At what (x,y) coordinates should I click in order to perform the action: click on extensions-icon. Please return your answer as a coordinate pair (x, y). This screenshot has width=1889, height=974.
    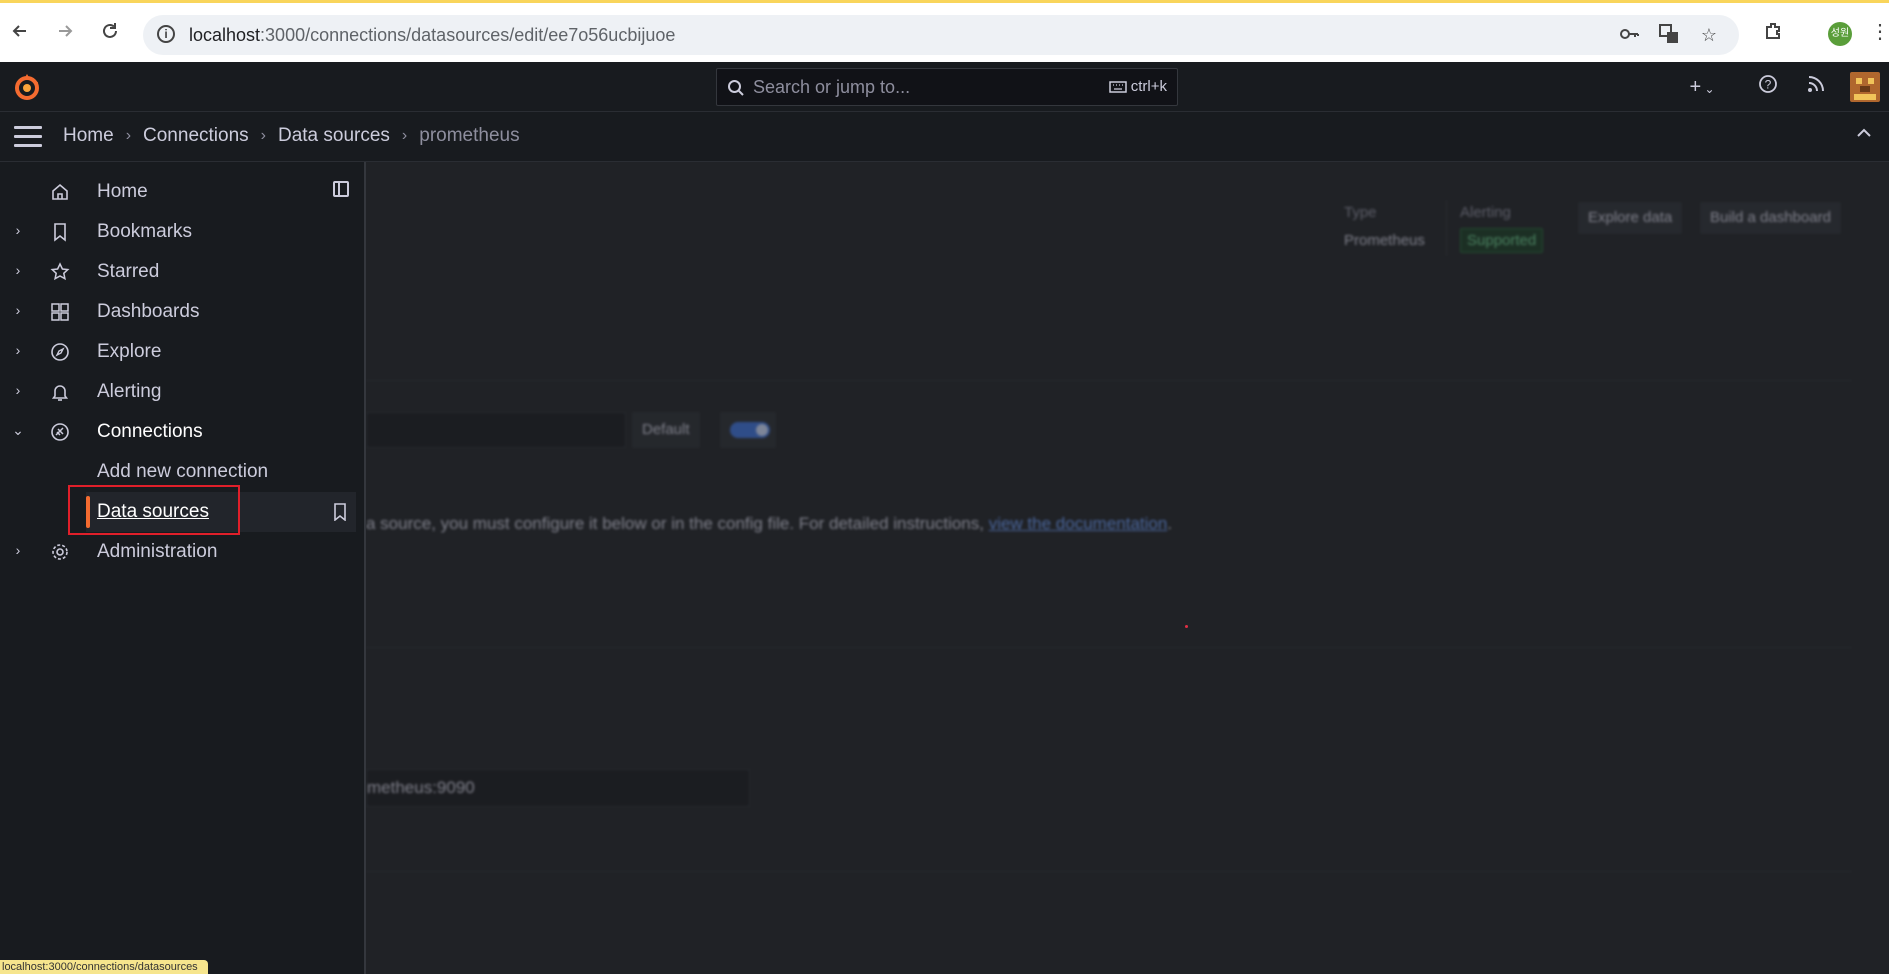
    Looking at the image, I should click on (1774, 31).